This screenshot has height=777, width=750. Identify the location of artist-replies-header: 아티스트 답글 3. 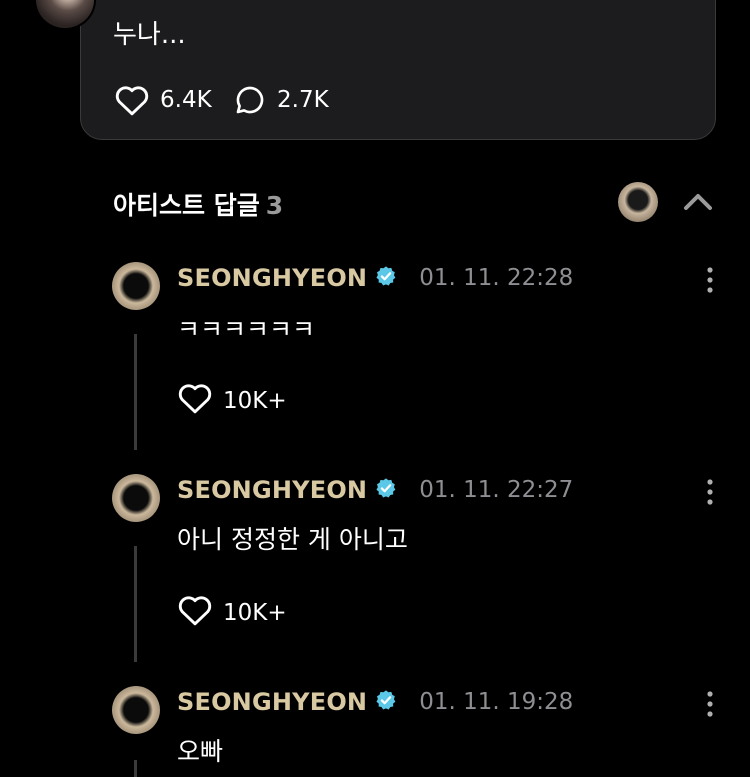
(198, 204).